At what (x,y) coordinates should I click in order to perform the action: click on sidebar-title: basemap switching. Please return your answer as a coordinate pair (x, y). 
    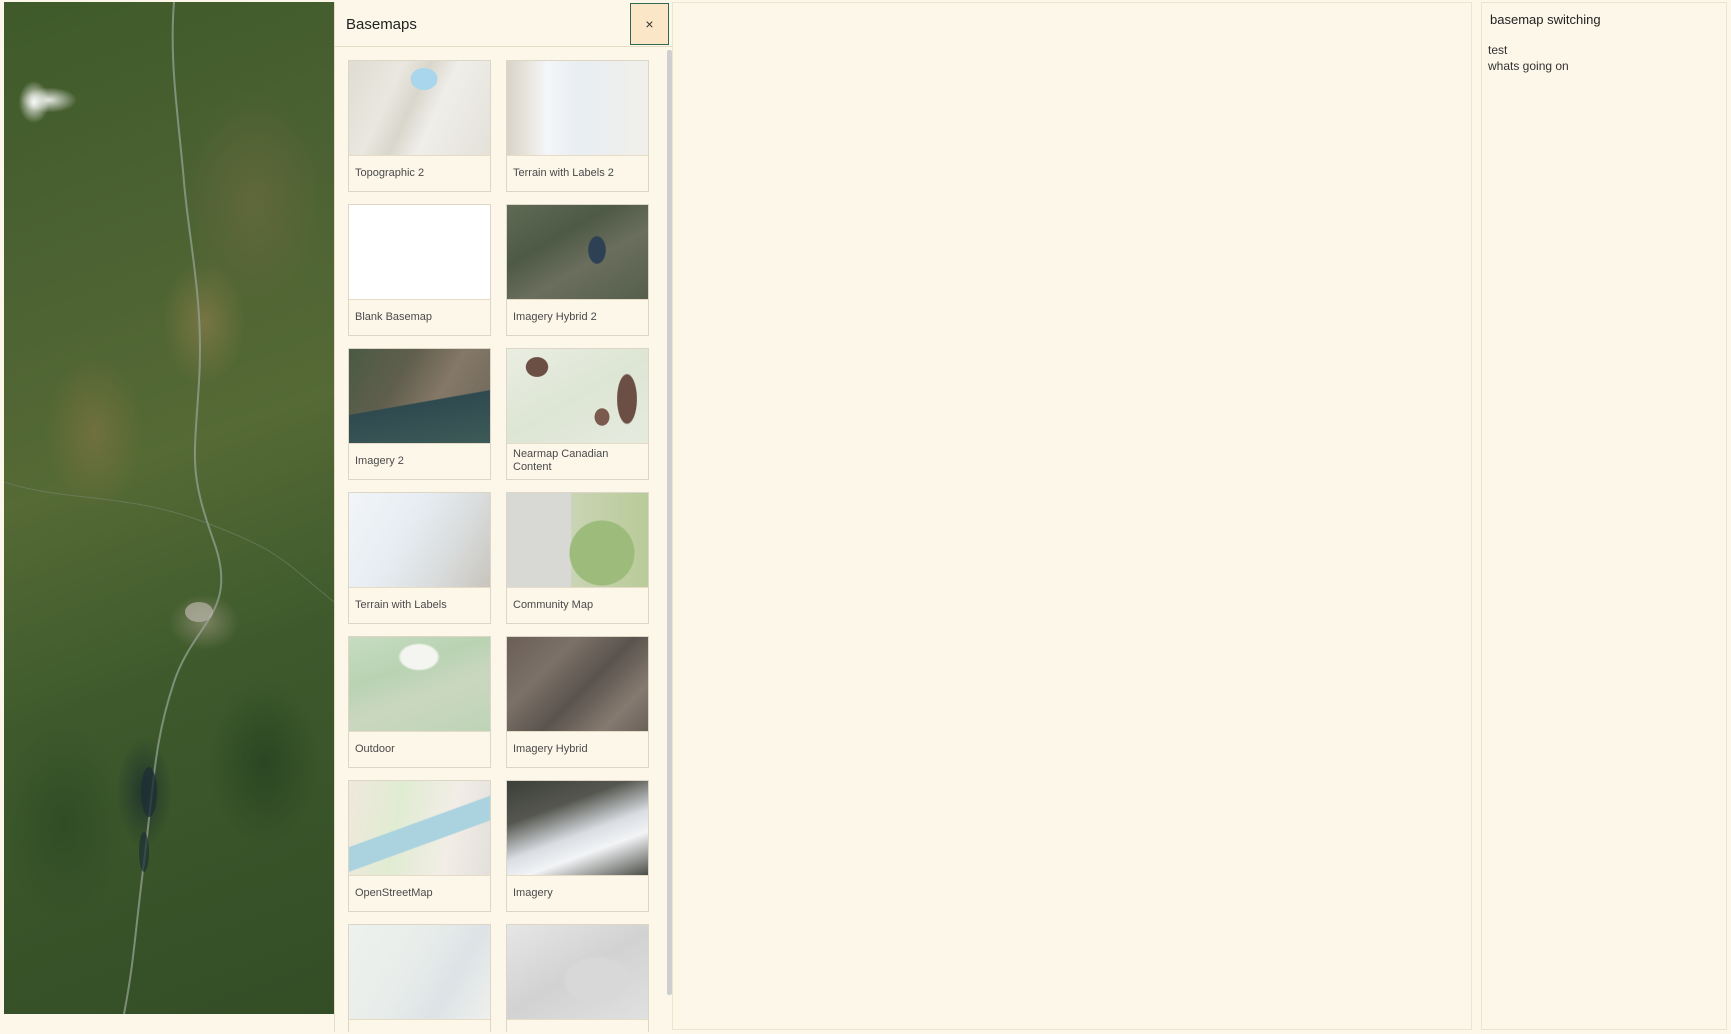
    Looking at the image, I should click on (1545, 19).